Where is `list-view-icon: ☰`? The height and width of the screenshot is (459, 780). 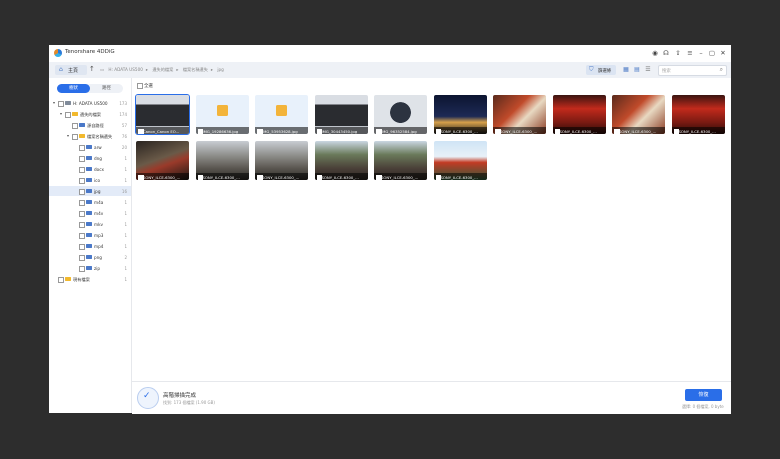
list-view-icon: ☰ is located at coordinates (648, 70).